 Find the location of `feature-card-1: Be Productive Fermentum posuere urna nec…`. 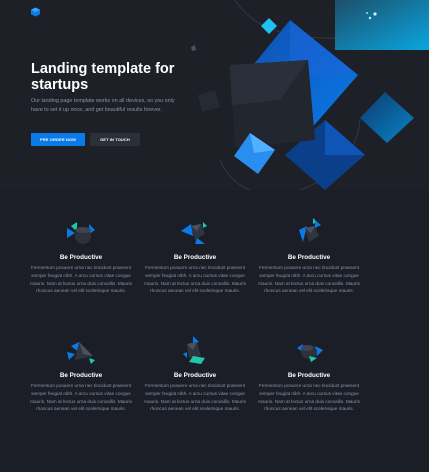

feature-card-1: Be Productive Fermentum posuere urna nec… is located at coordinates (81, 255).